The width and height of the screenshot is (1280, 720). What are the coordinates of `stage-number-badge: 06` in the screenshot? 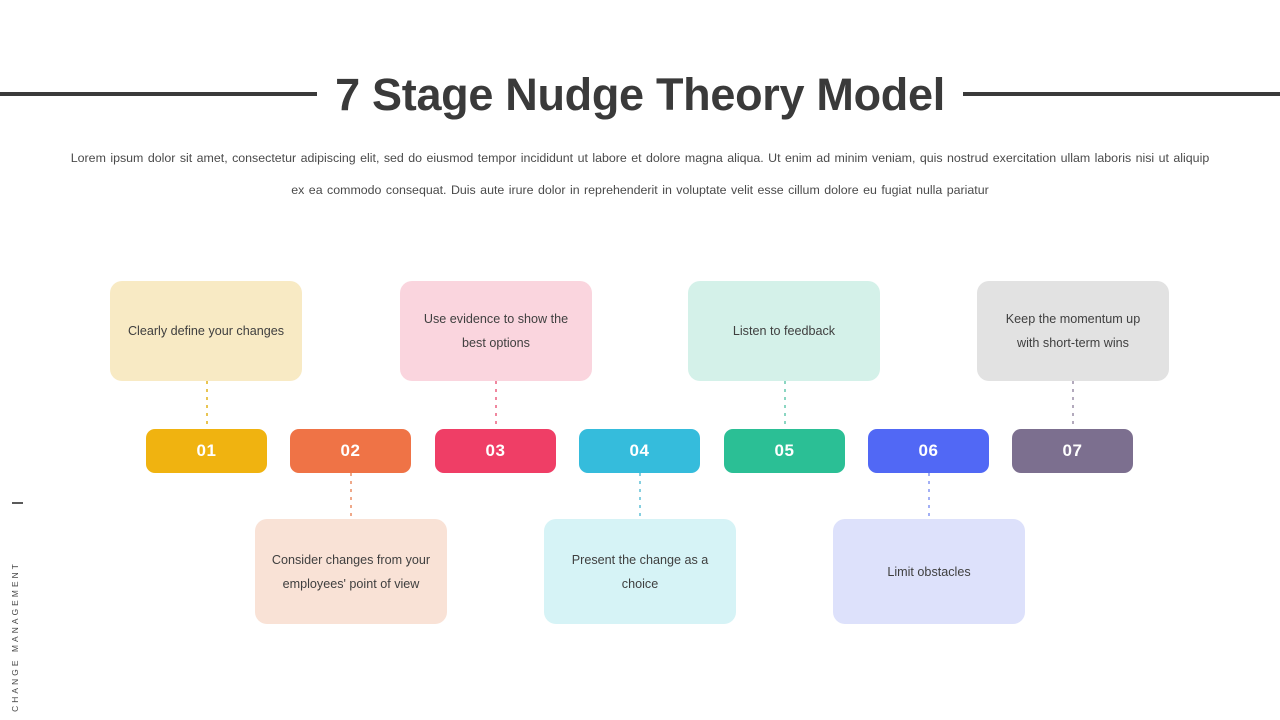 It's located at (928, 451).